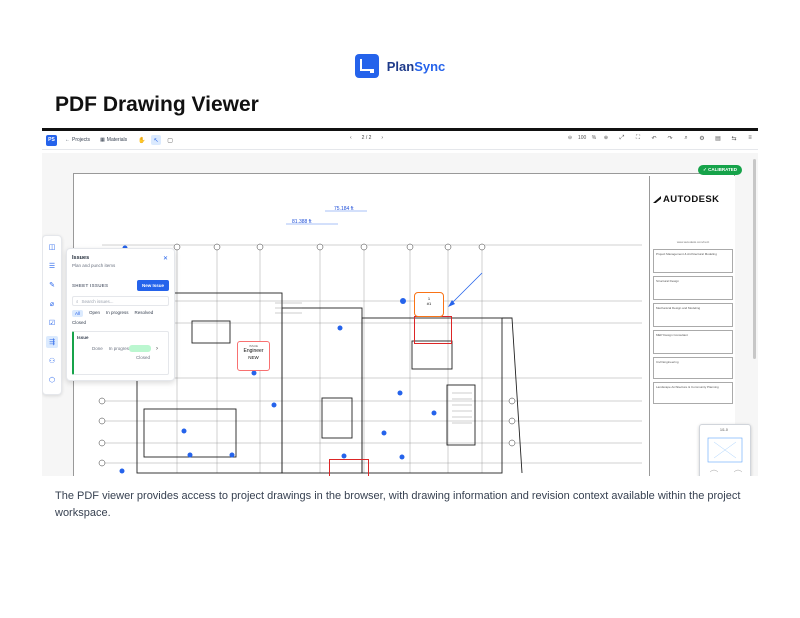 This screenshot has width=800, height=618. I want to click on box-icon: ⬡, so click(52, 380).